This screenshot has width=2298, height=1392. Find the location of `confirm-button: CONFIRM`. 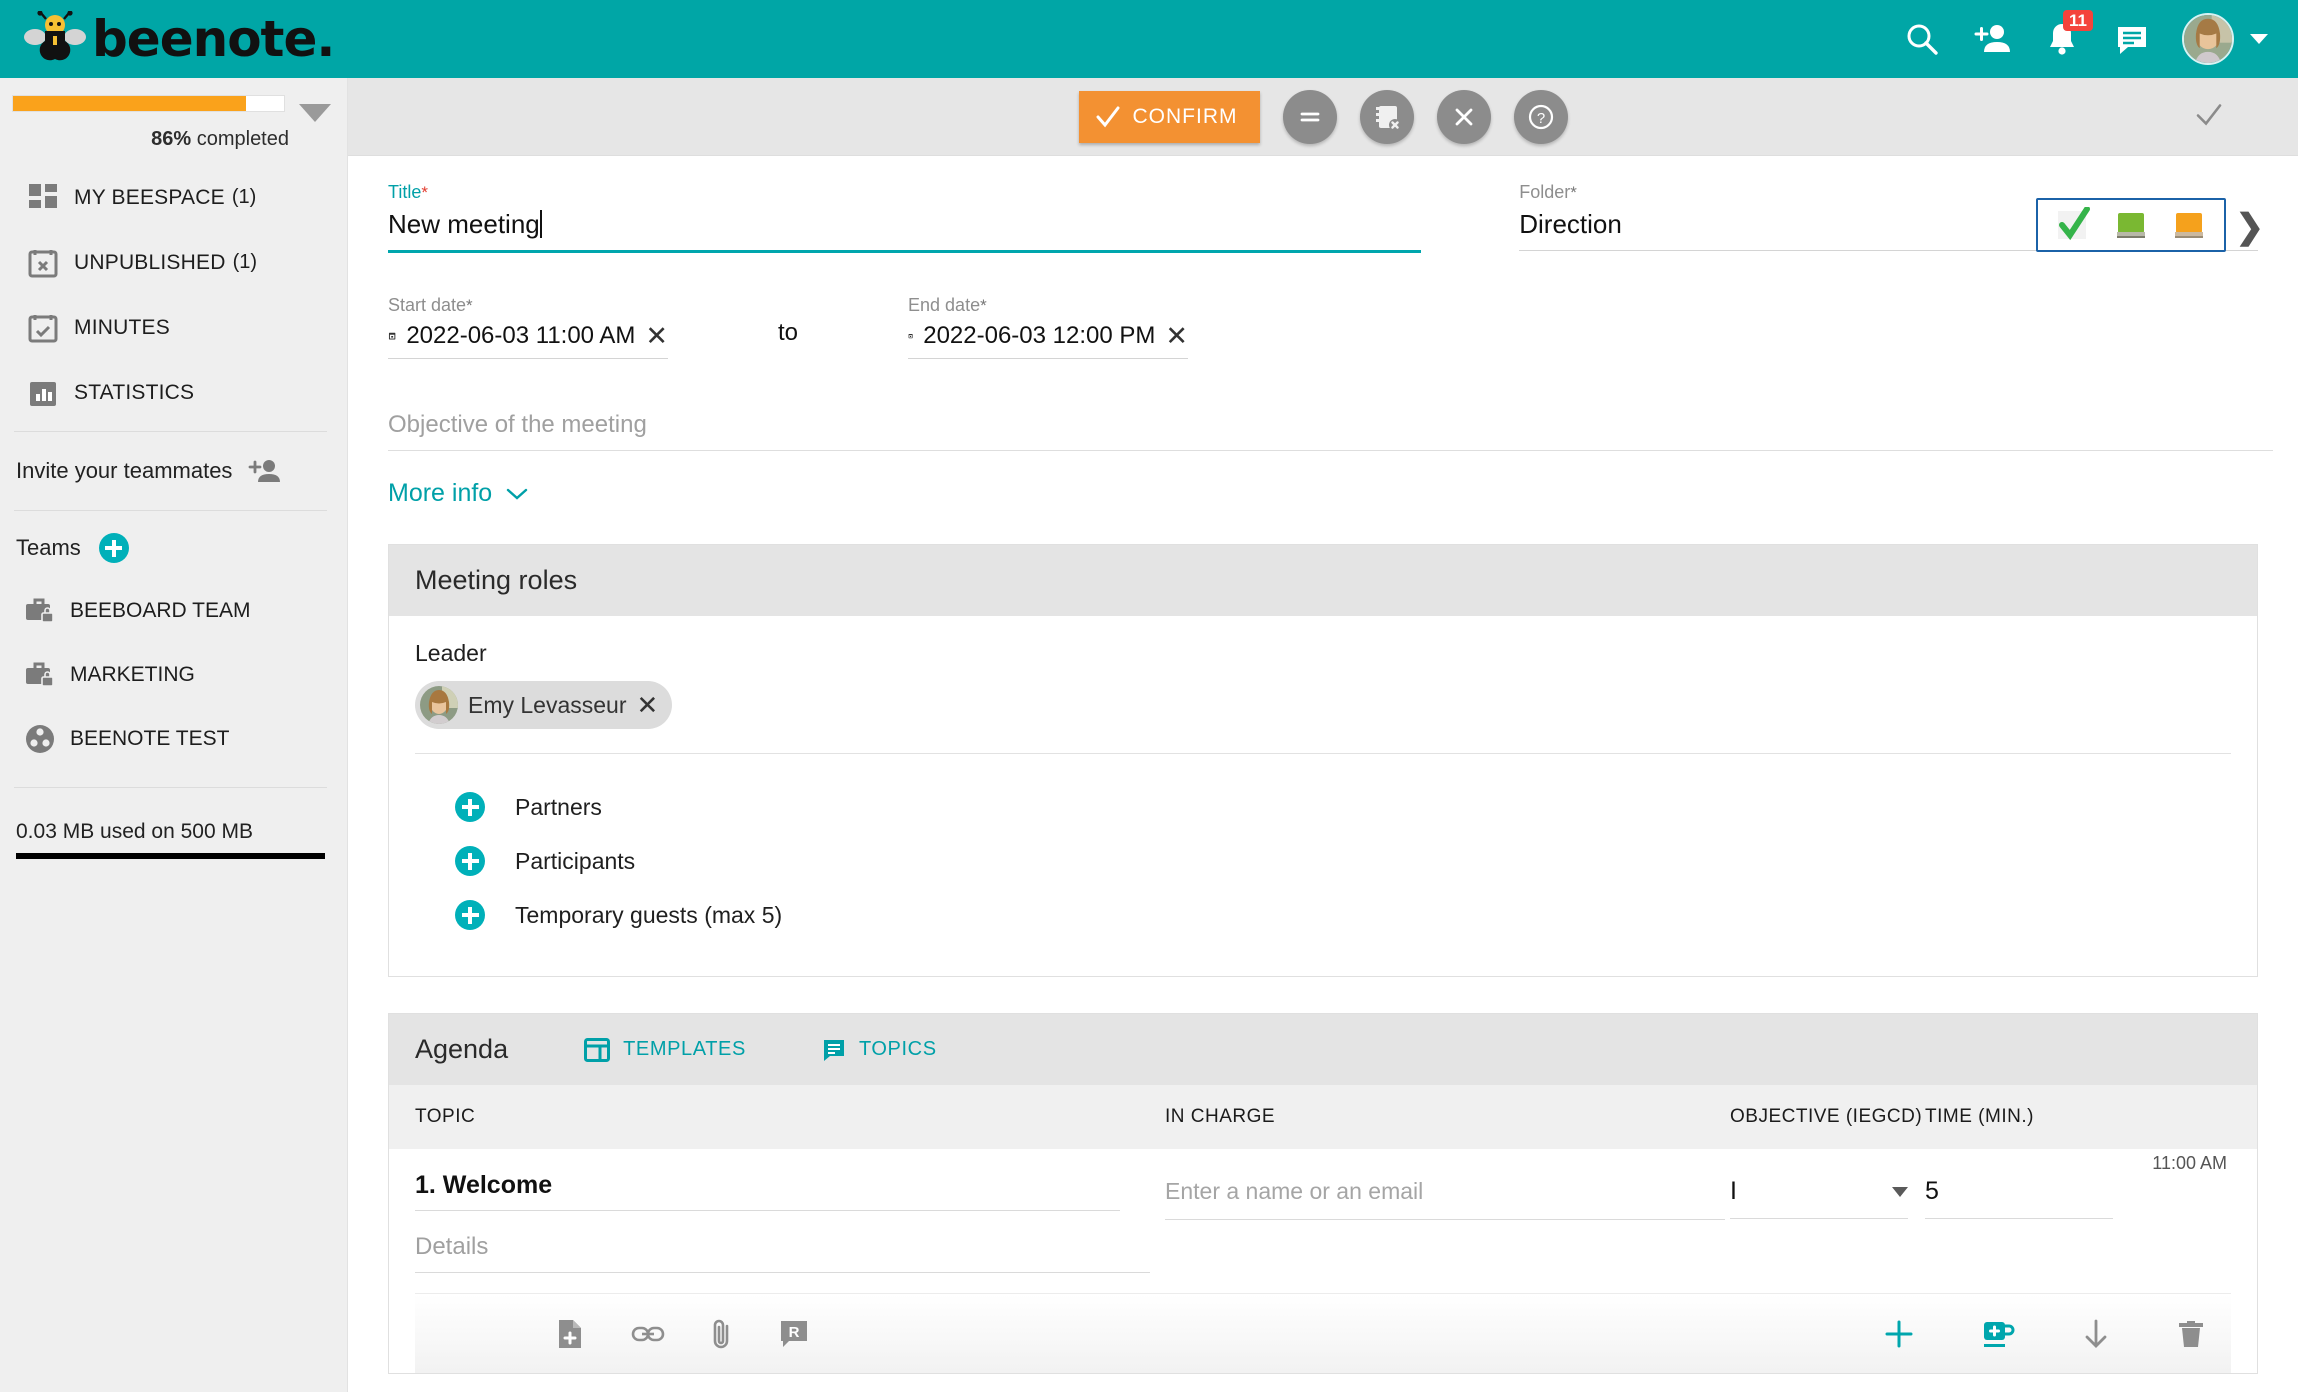

confirm-button: CONFIRM is located at coordinates (1169, 116).